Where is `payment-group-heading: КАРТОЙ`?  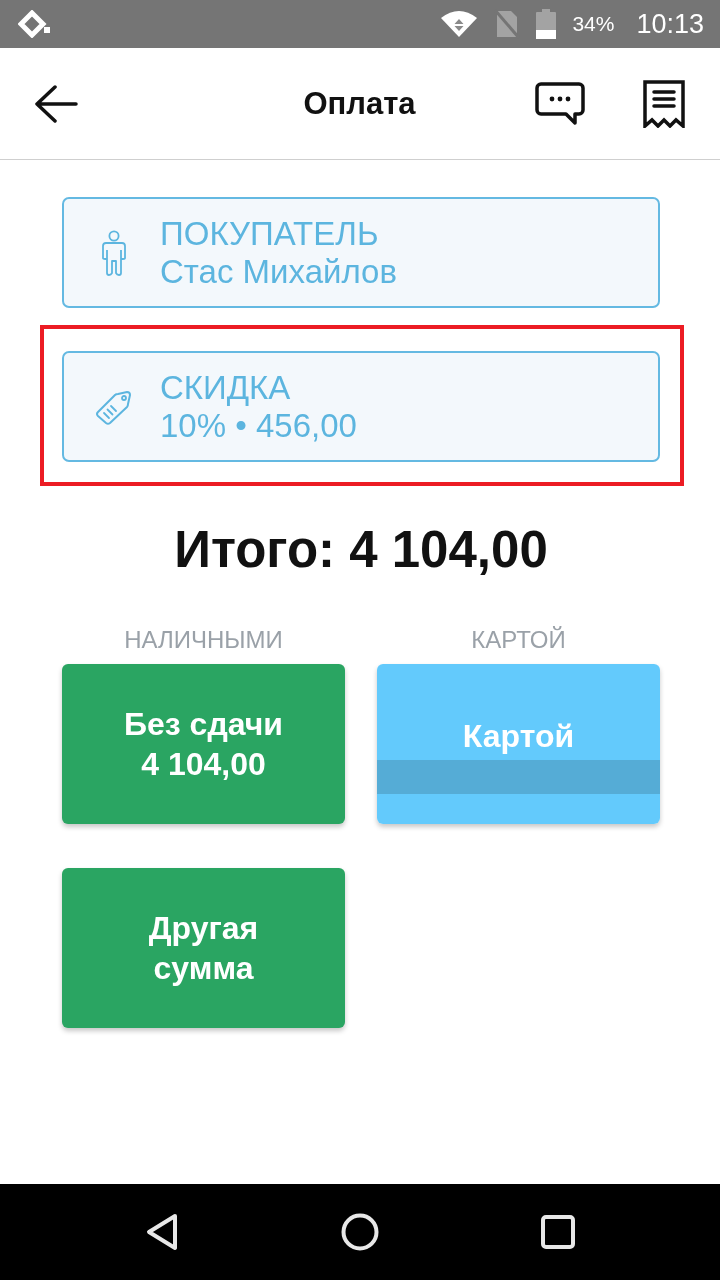 payment-group-heading: КАРТОЙ is located at coordinates (518, 640).